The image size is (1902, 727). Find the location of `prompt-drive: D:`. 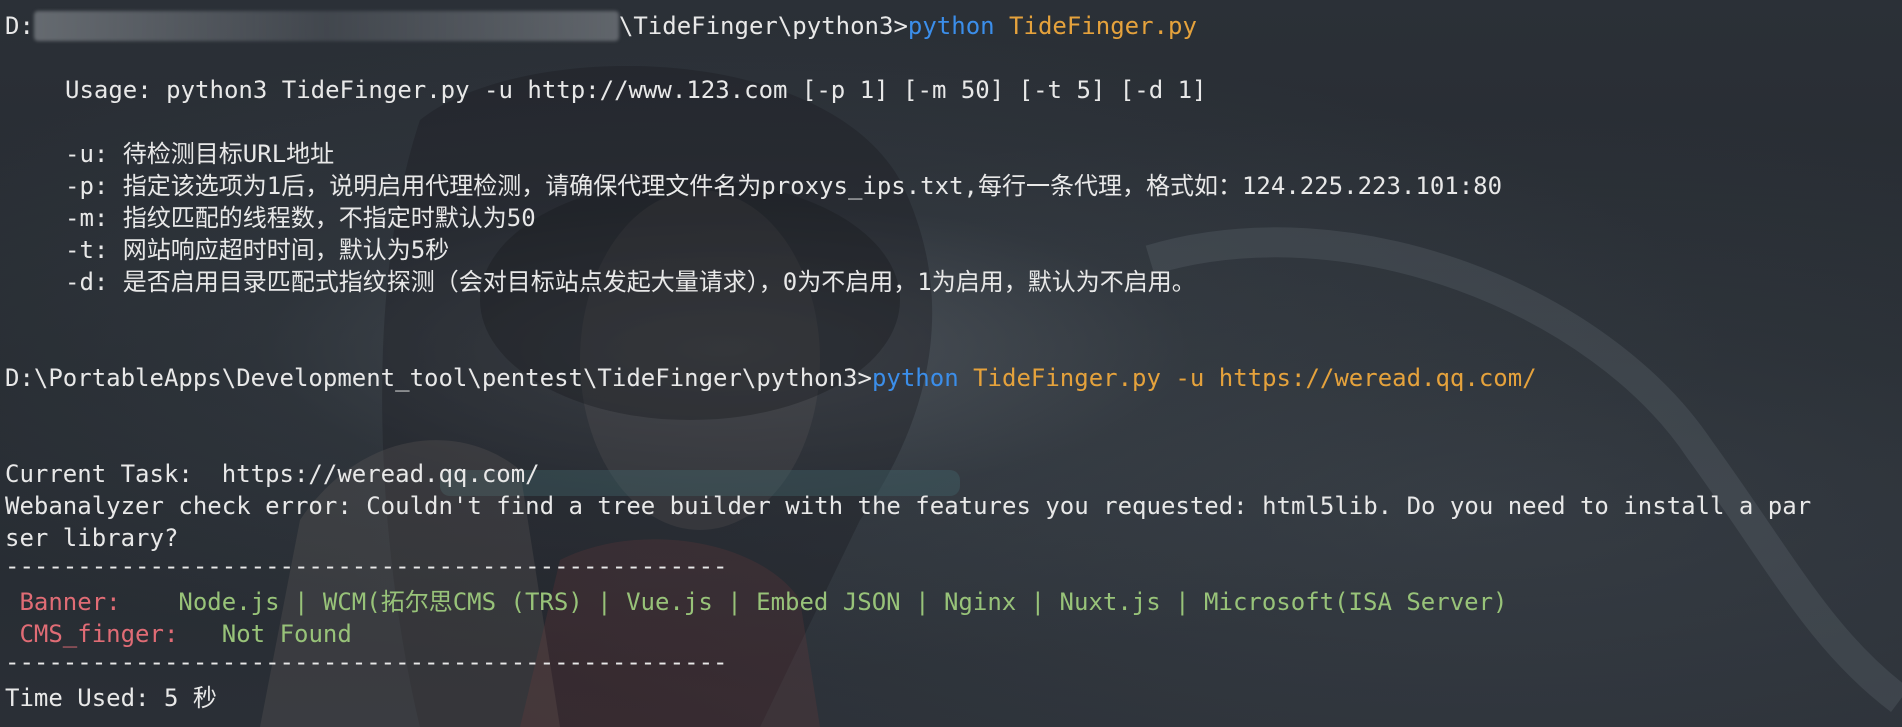

prompt-drive: D: is located at coordinates (19, 26).